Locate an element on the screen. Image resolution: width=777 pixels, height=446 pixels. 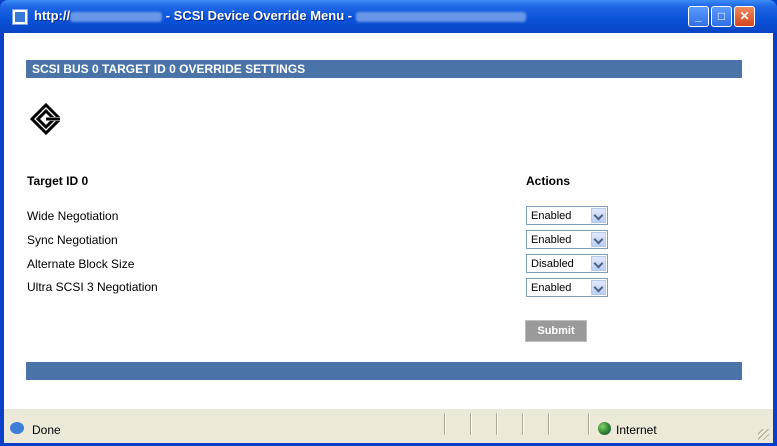
footer-banner is located at coordinates (384, 371).